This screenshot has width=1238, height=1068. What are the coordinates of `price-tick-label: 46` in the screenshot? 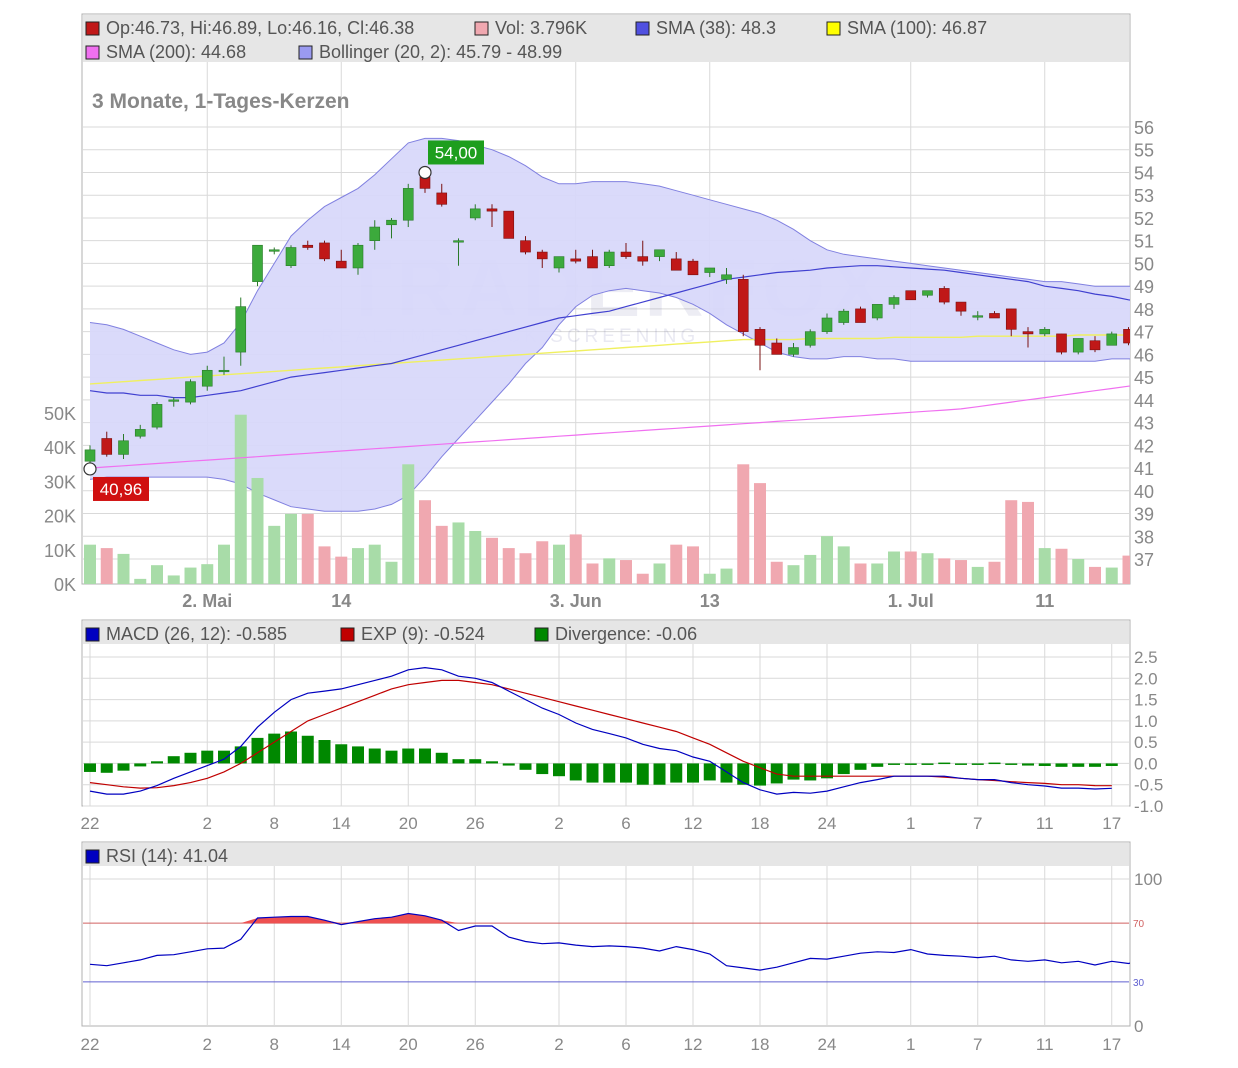 It's located at (1144, 355).